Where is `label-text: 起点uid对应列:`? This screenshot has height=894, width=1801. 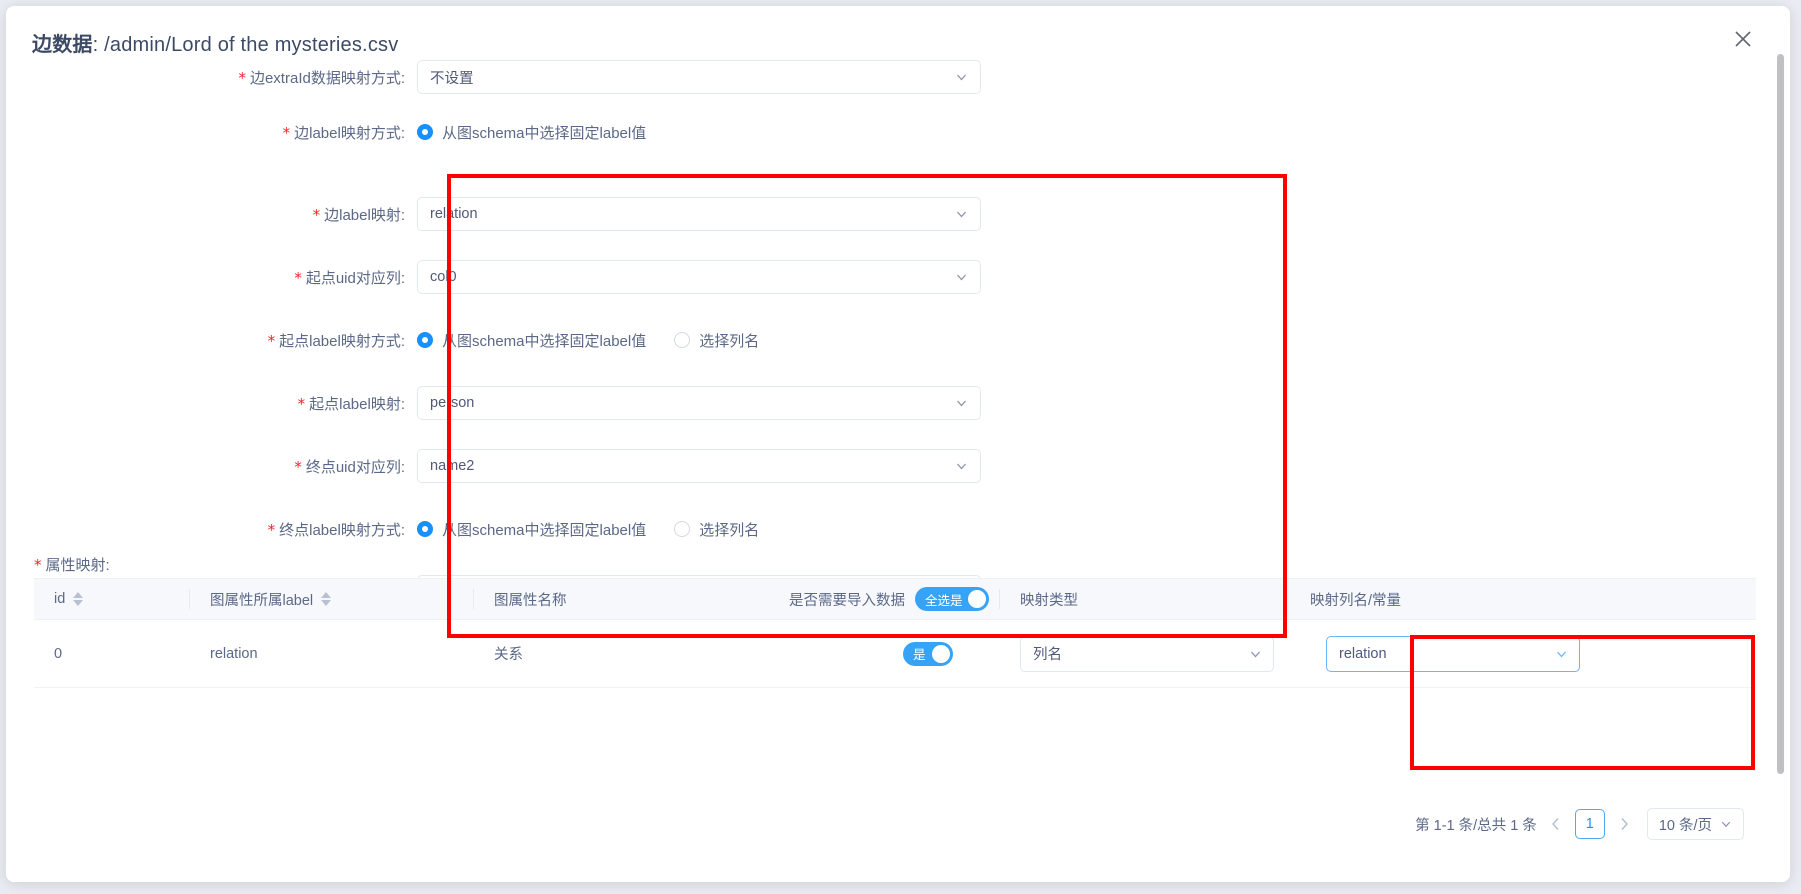
label-text: 起点uid对应列: is located at coordinates (355, 278).